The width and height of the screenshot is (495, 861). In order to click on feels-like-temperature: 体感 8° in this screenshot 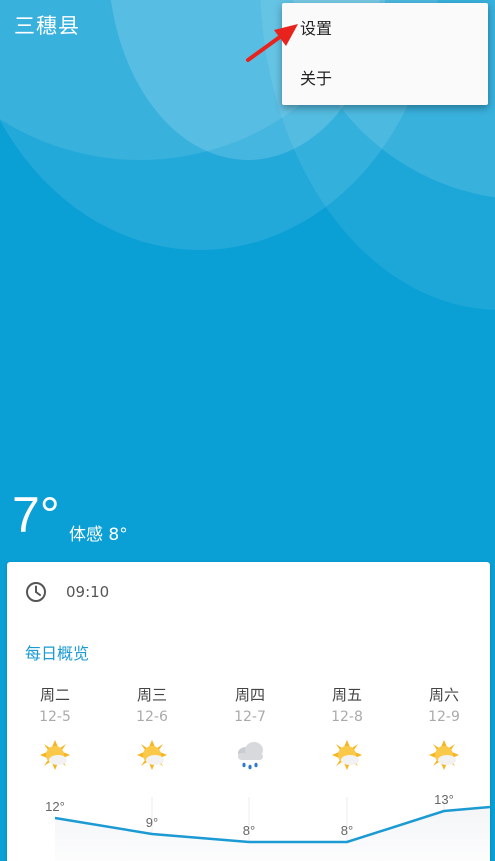, I will do `click(98, 535)`.